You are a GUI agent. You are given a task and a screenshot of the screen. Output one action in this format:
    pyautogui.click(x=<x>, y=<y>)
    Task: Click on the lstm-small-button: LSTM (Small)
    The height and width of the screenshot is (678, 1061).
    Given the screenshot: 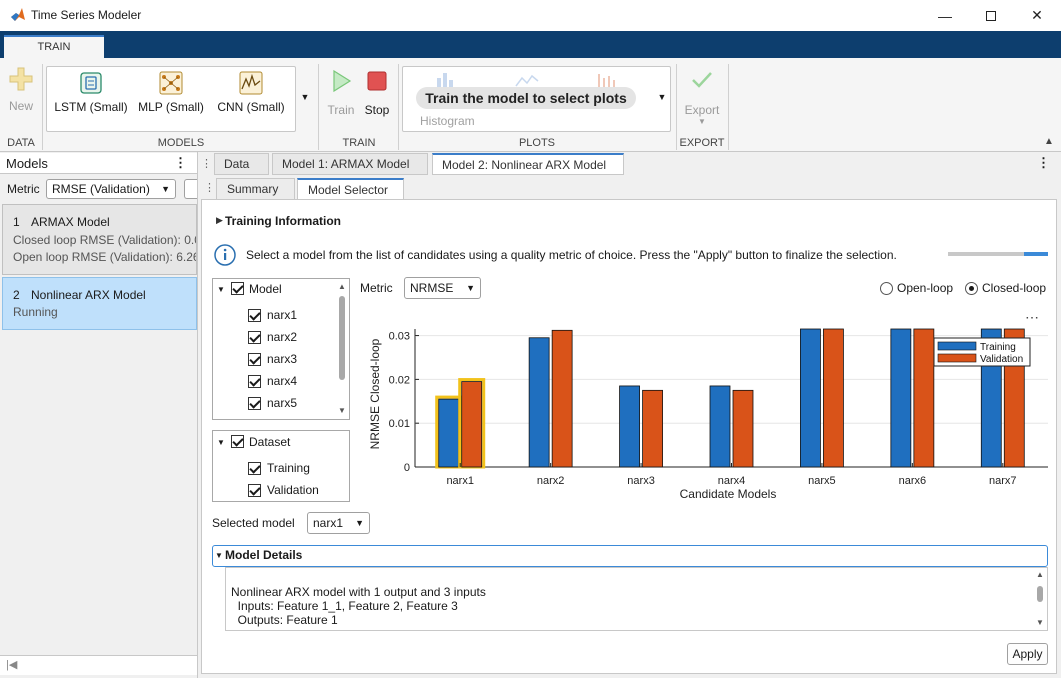 What is the action you would take?
    pyautogui.click(x=91, y=92)
    